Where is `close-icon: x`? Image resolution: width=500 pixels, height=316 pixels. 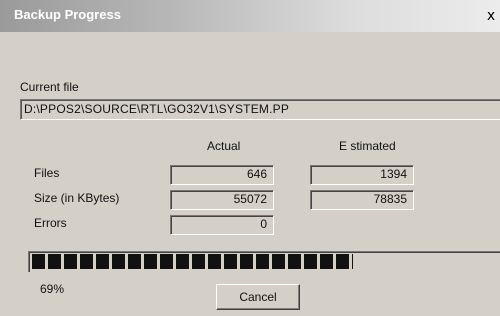
close-icon: x is located at coordinates (491, 16).